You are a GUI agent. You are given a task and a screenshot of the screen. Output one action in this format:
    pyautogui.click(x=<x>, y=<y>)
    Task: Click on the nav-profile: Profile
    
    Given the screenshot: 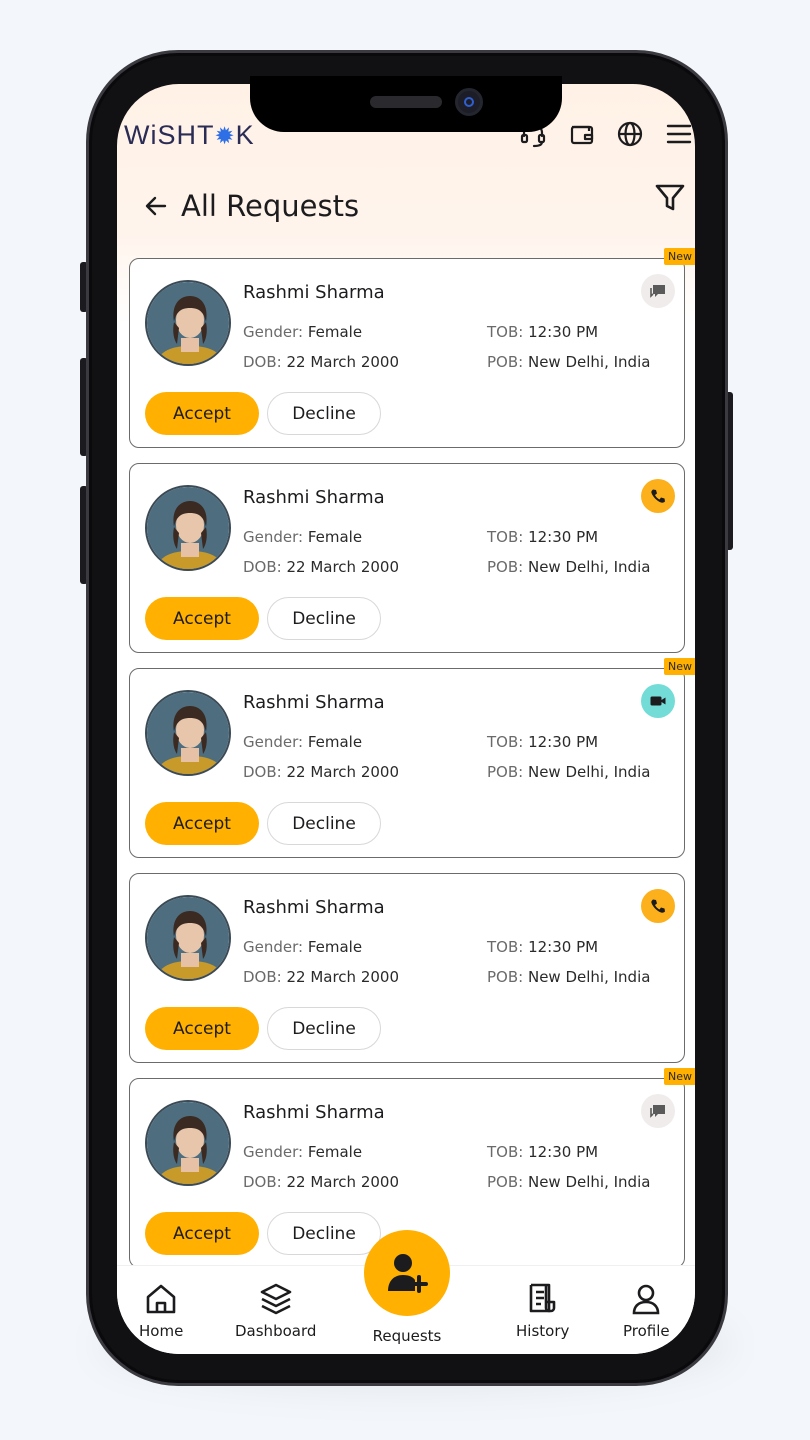 What is the action you would take?
    pyautogui.click(x=646, y=1311)
    